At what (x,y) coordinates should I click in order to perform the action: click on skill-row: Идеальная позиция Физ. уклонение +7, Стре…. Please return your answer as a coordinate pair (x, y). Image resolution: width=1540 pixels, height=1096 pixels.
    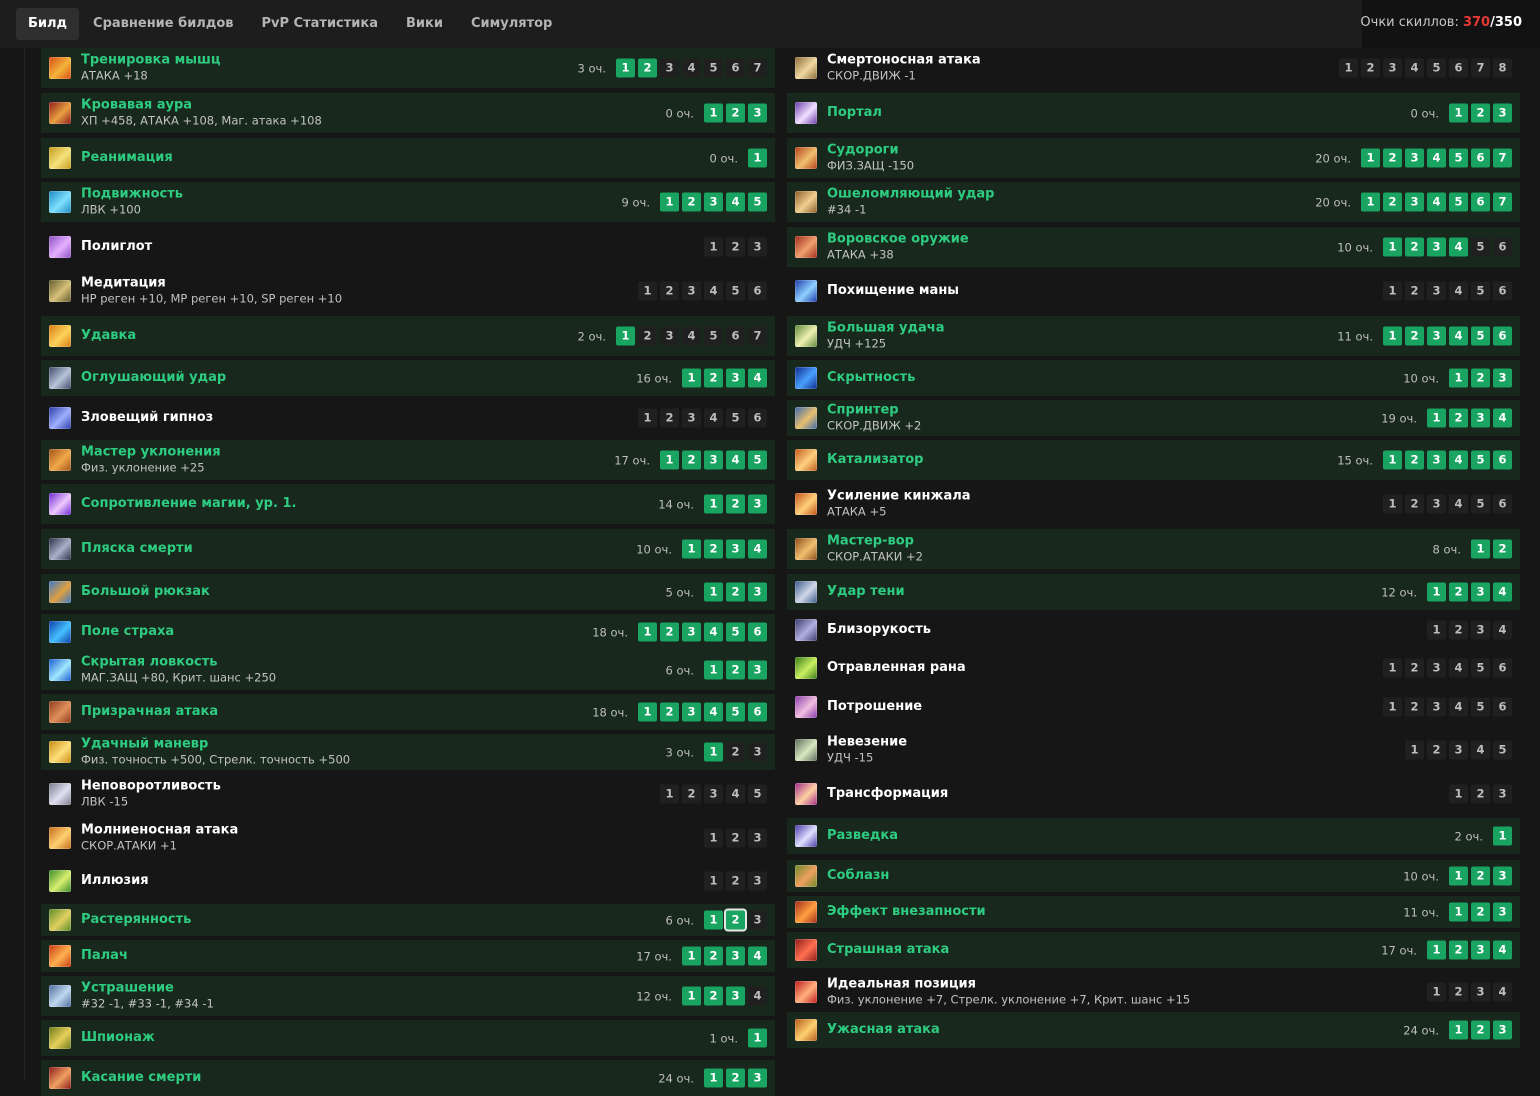
    Looking at the image, I should click on (1153, 992).